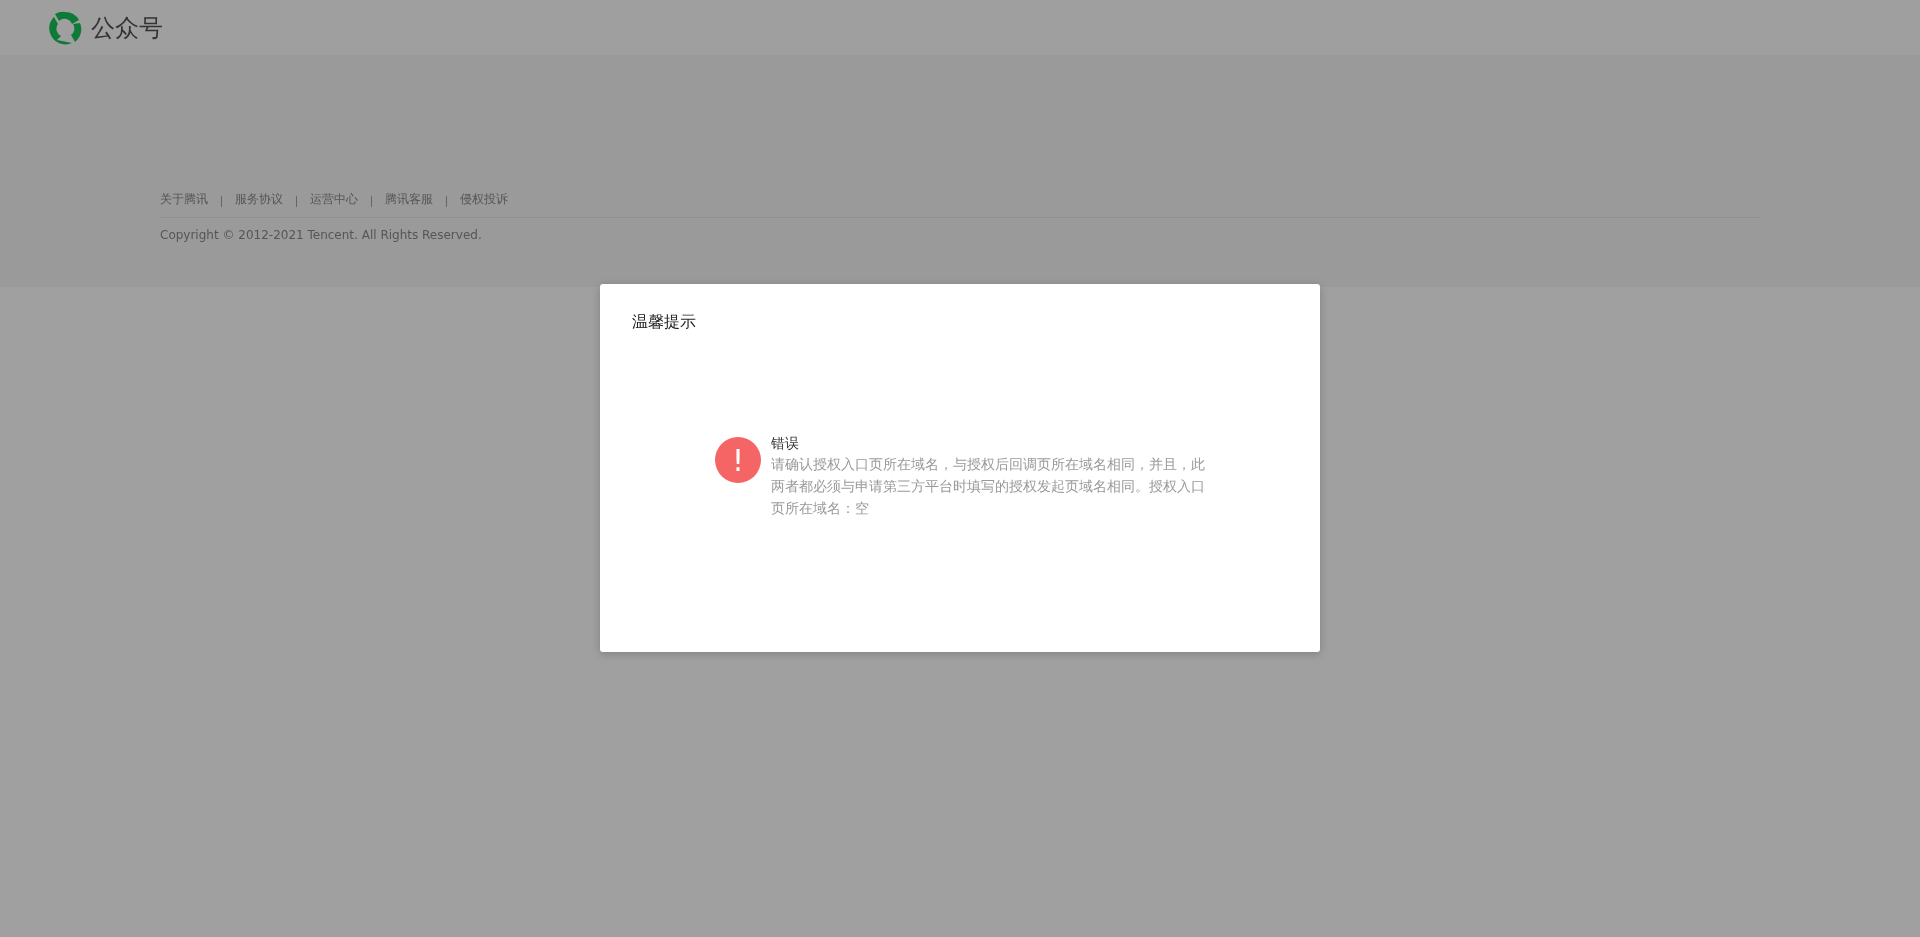  What do you see at coordinates (409, 199) in the screenshot?
I see `footer-link: 腾讯客服` at bounding box center [409, 199].